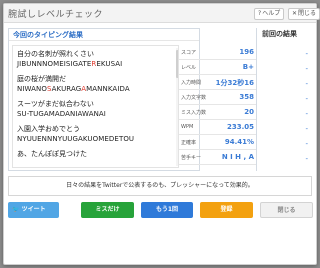 This screenshot has width=320, height=268. What do you see at coordinates (307, 13) in the screenshot?
I see `close-window-label: 閉じる` at bounding box center [307, 13].